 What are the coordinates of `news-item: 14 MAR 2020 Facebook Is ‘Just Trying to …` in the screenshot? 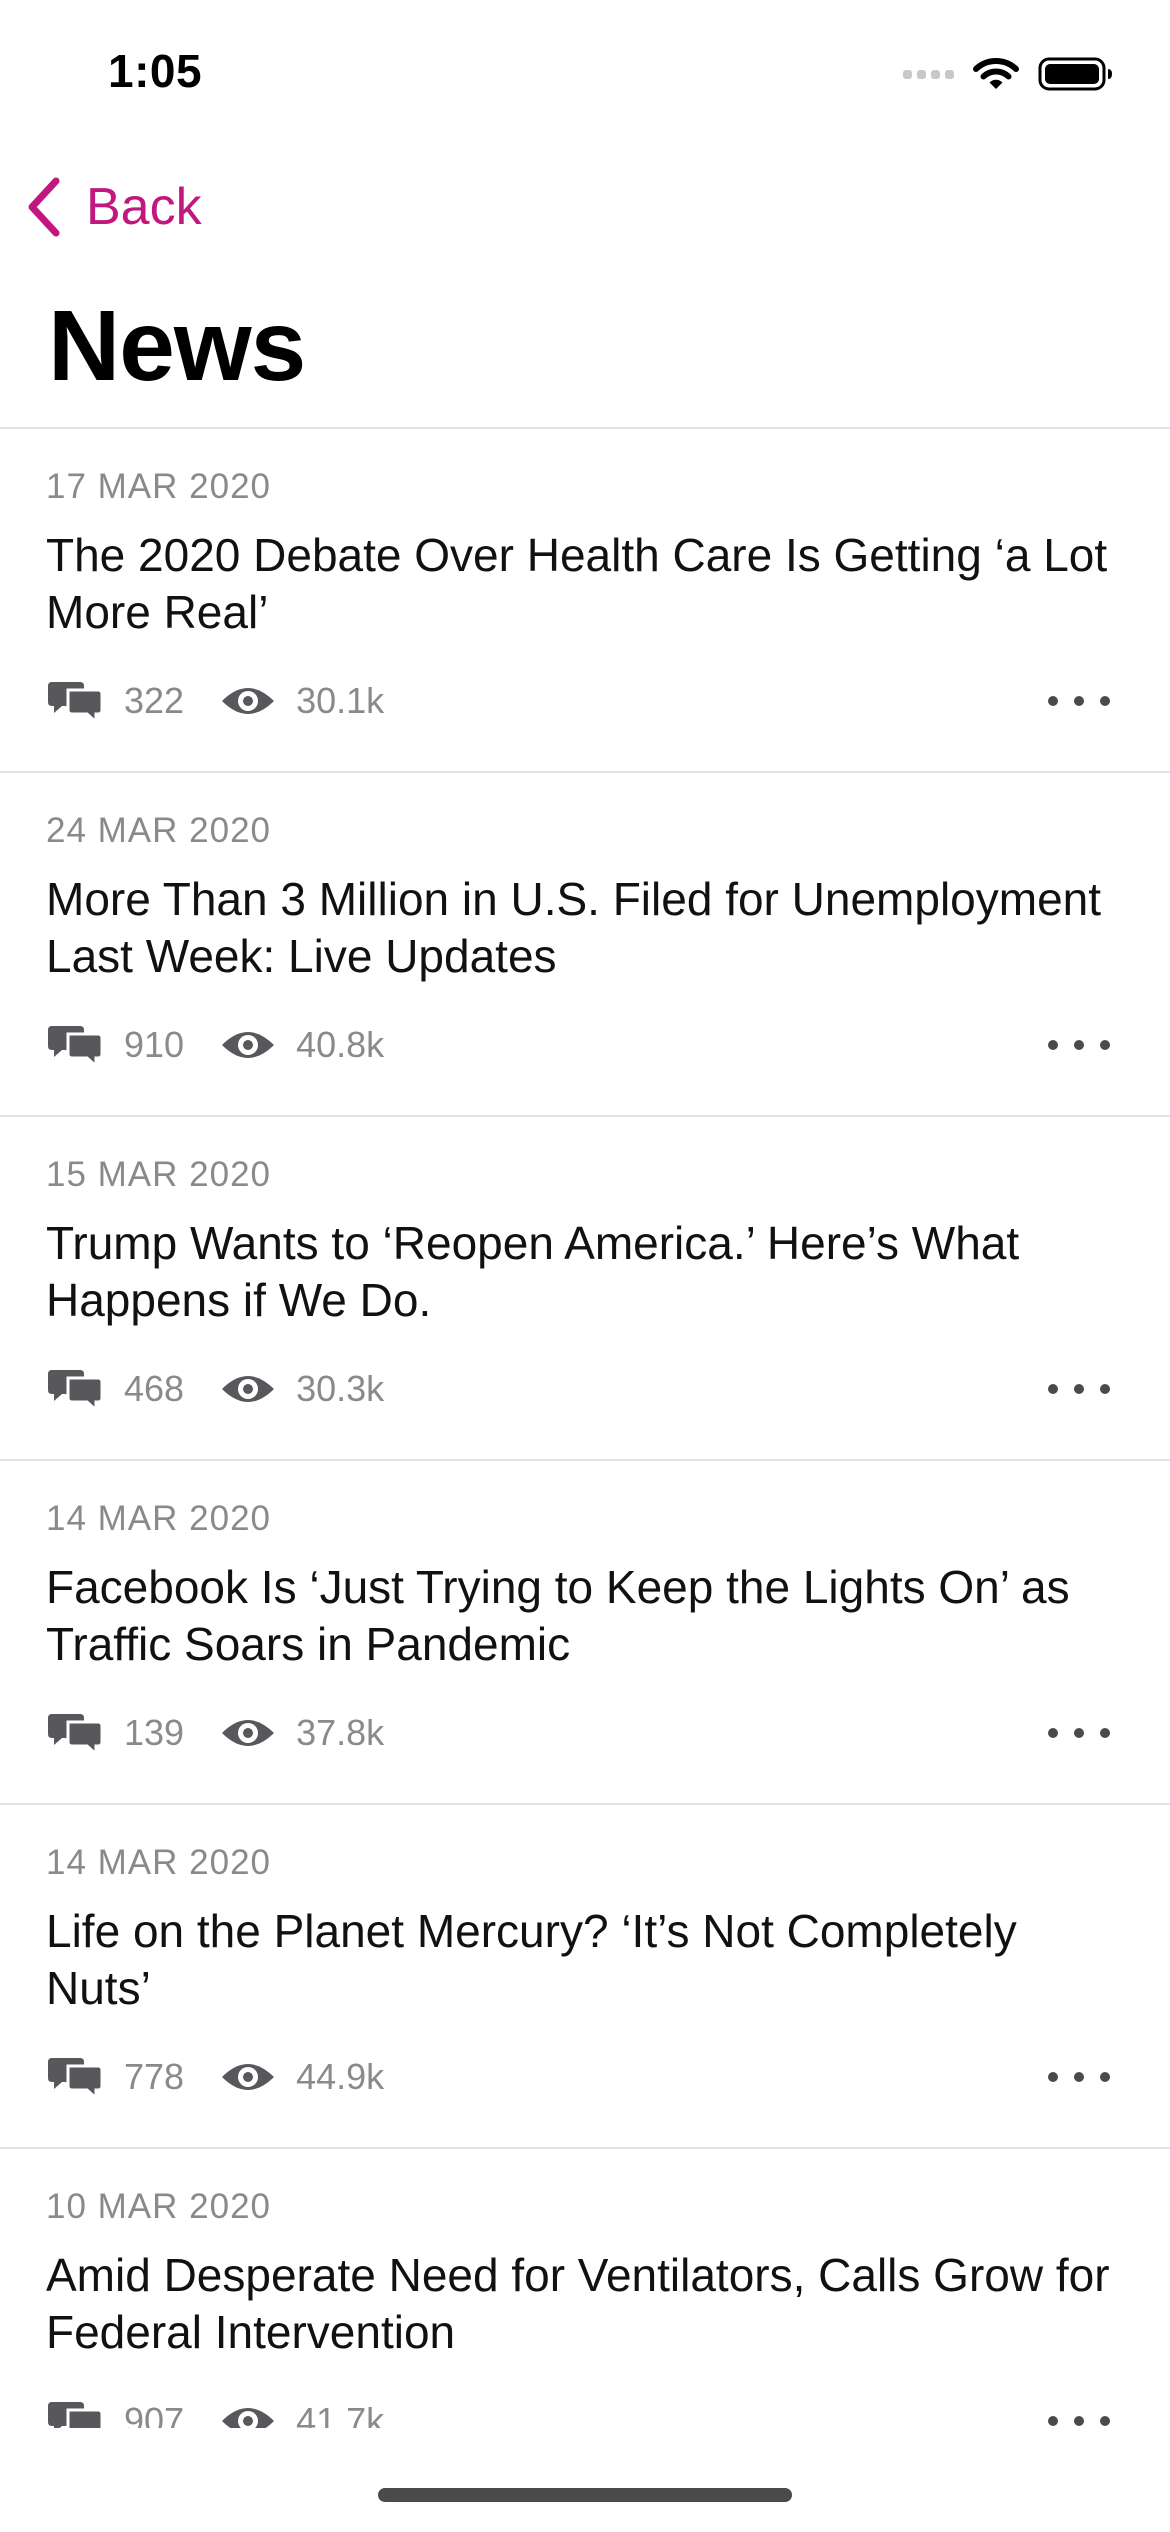 It's located at (585, 1633).